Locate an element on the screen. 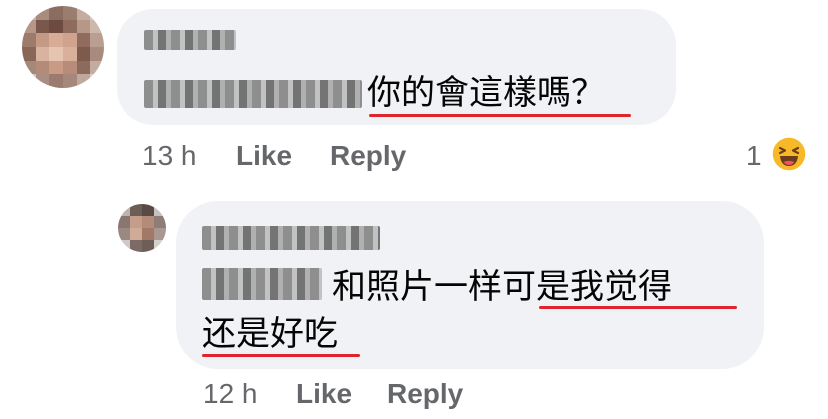 The width and height of the screenshot is (828, 419). comment-text: 你的會這樣嗎？ is located at coordinates (486, 93).